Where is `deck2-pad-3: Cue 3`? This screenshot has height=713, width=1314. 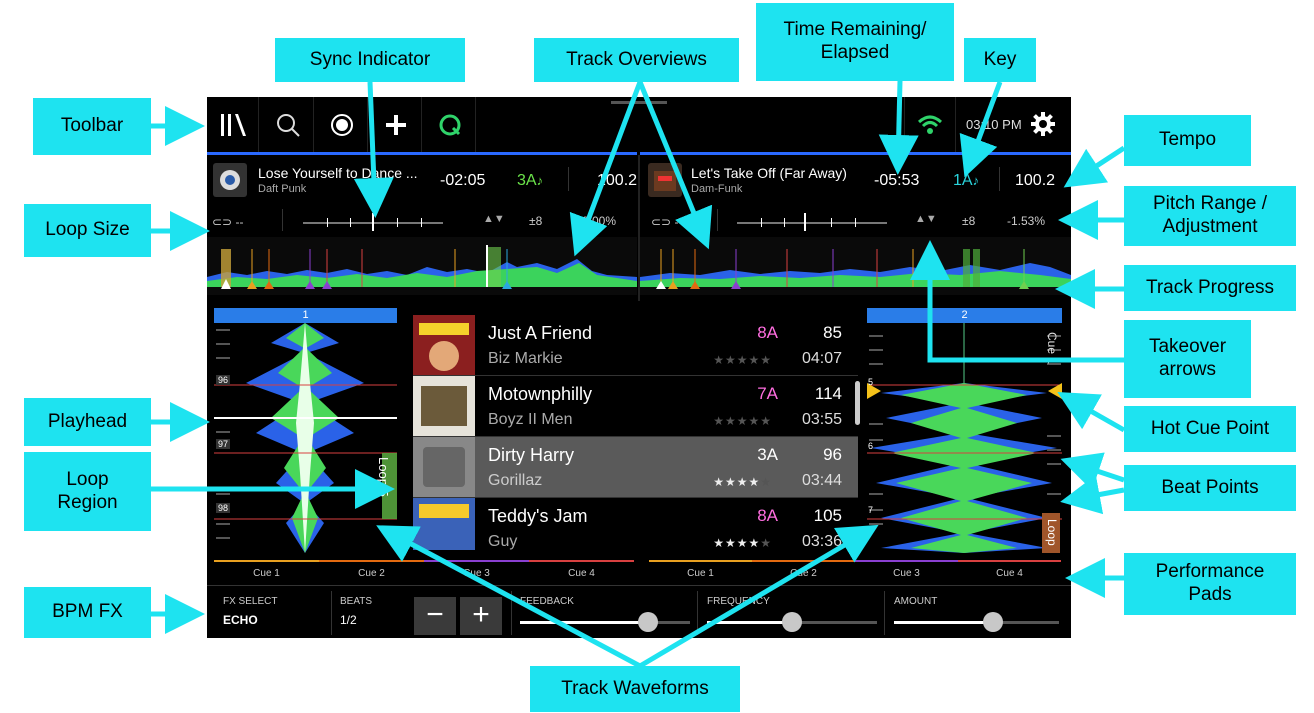 deck2-pad-3: Cue 3 is located at coordinates (906, 573).